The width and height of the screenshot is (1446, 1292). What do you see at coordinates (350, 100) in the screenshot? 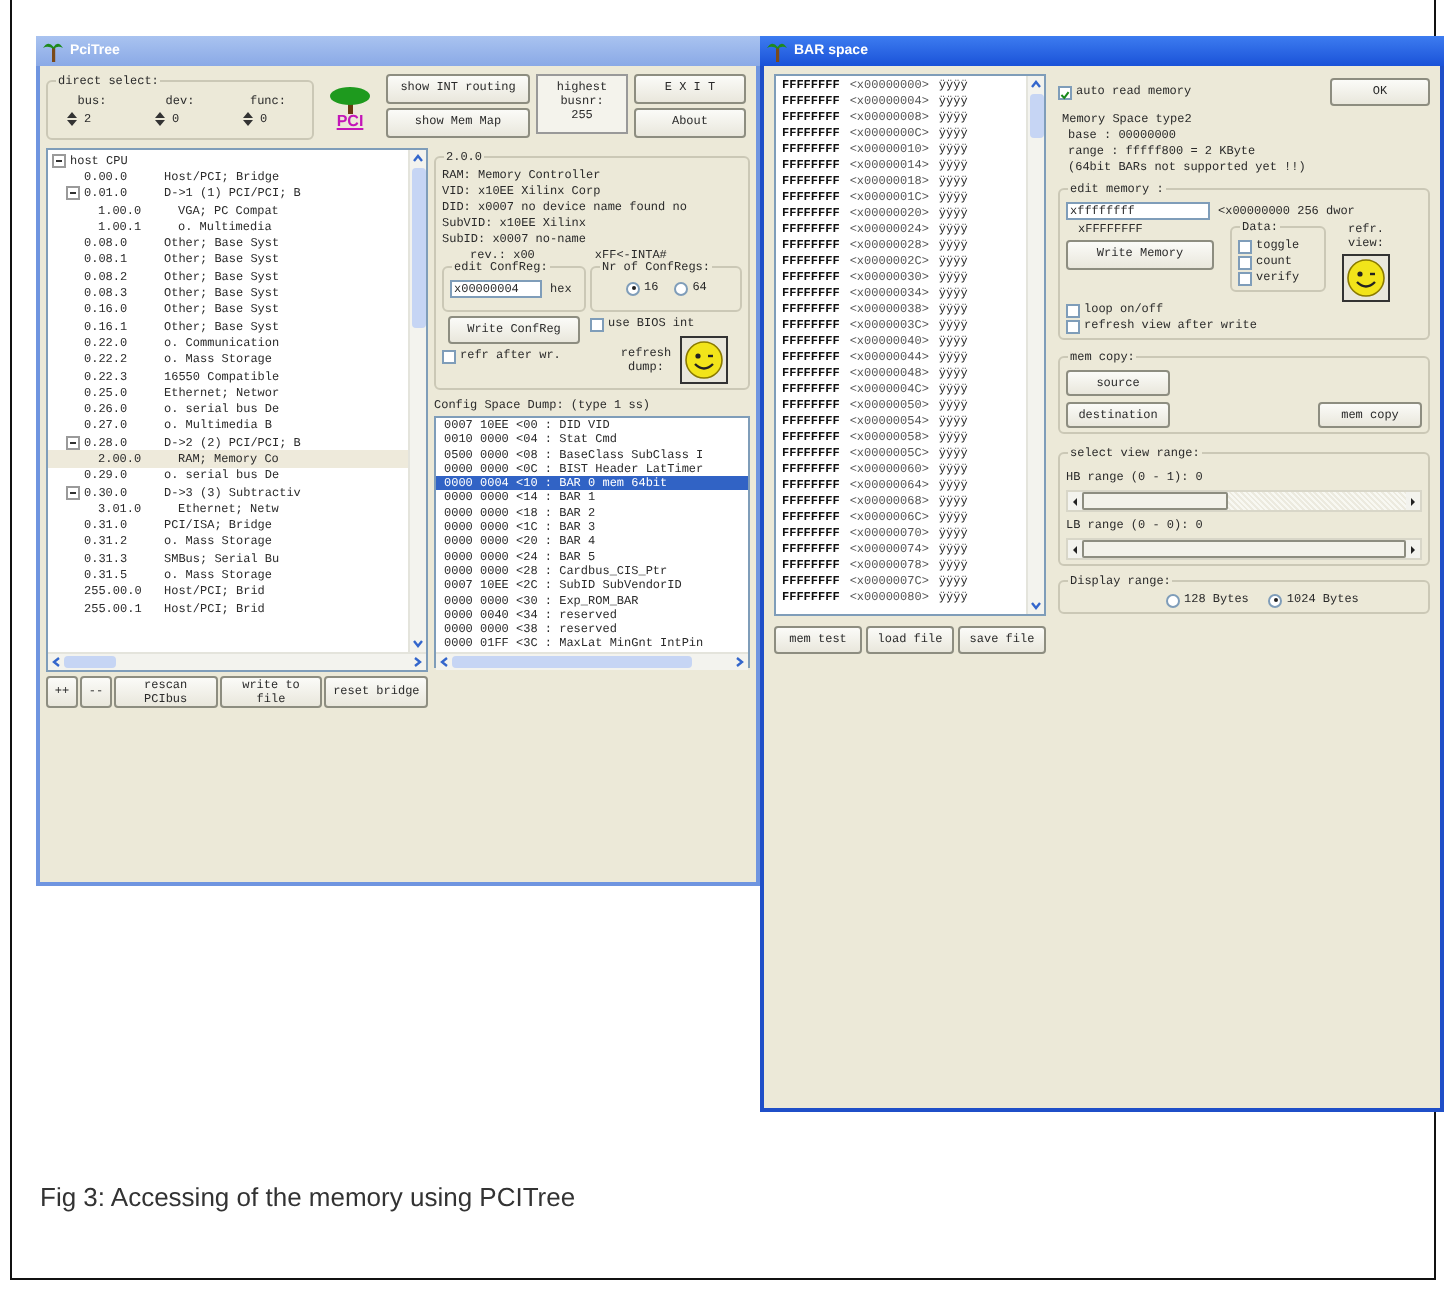
I see `tree-icon` at bounding box center [350, 100].